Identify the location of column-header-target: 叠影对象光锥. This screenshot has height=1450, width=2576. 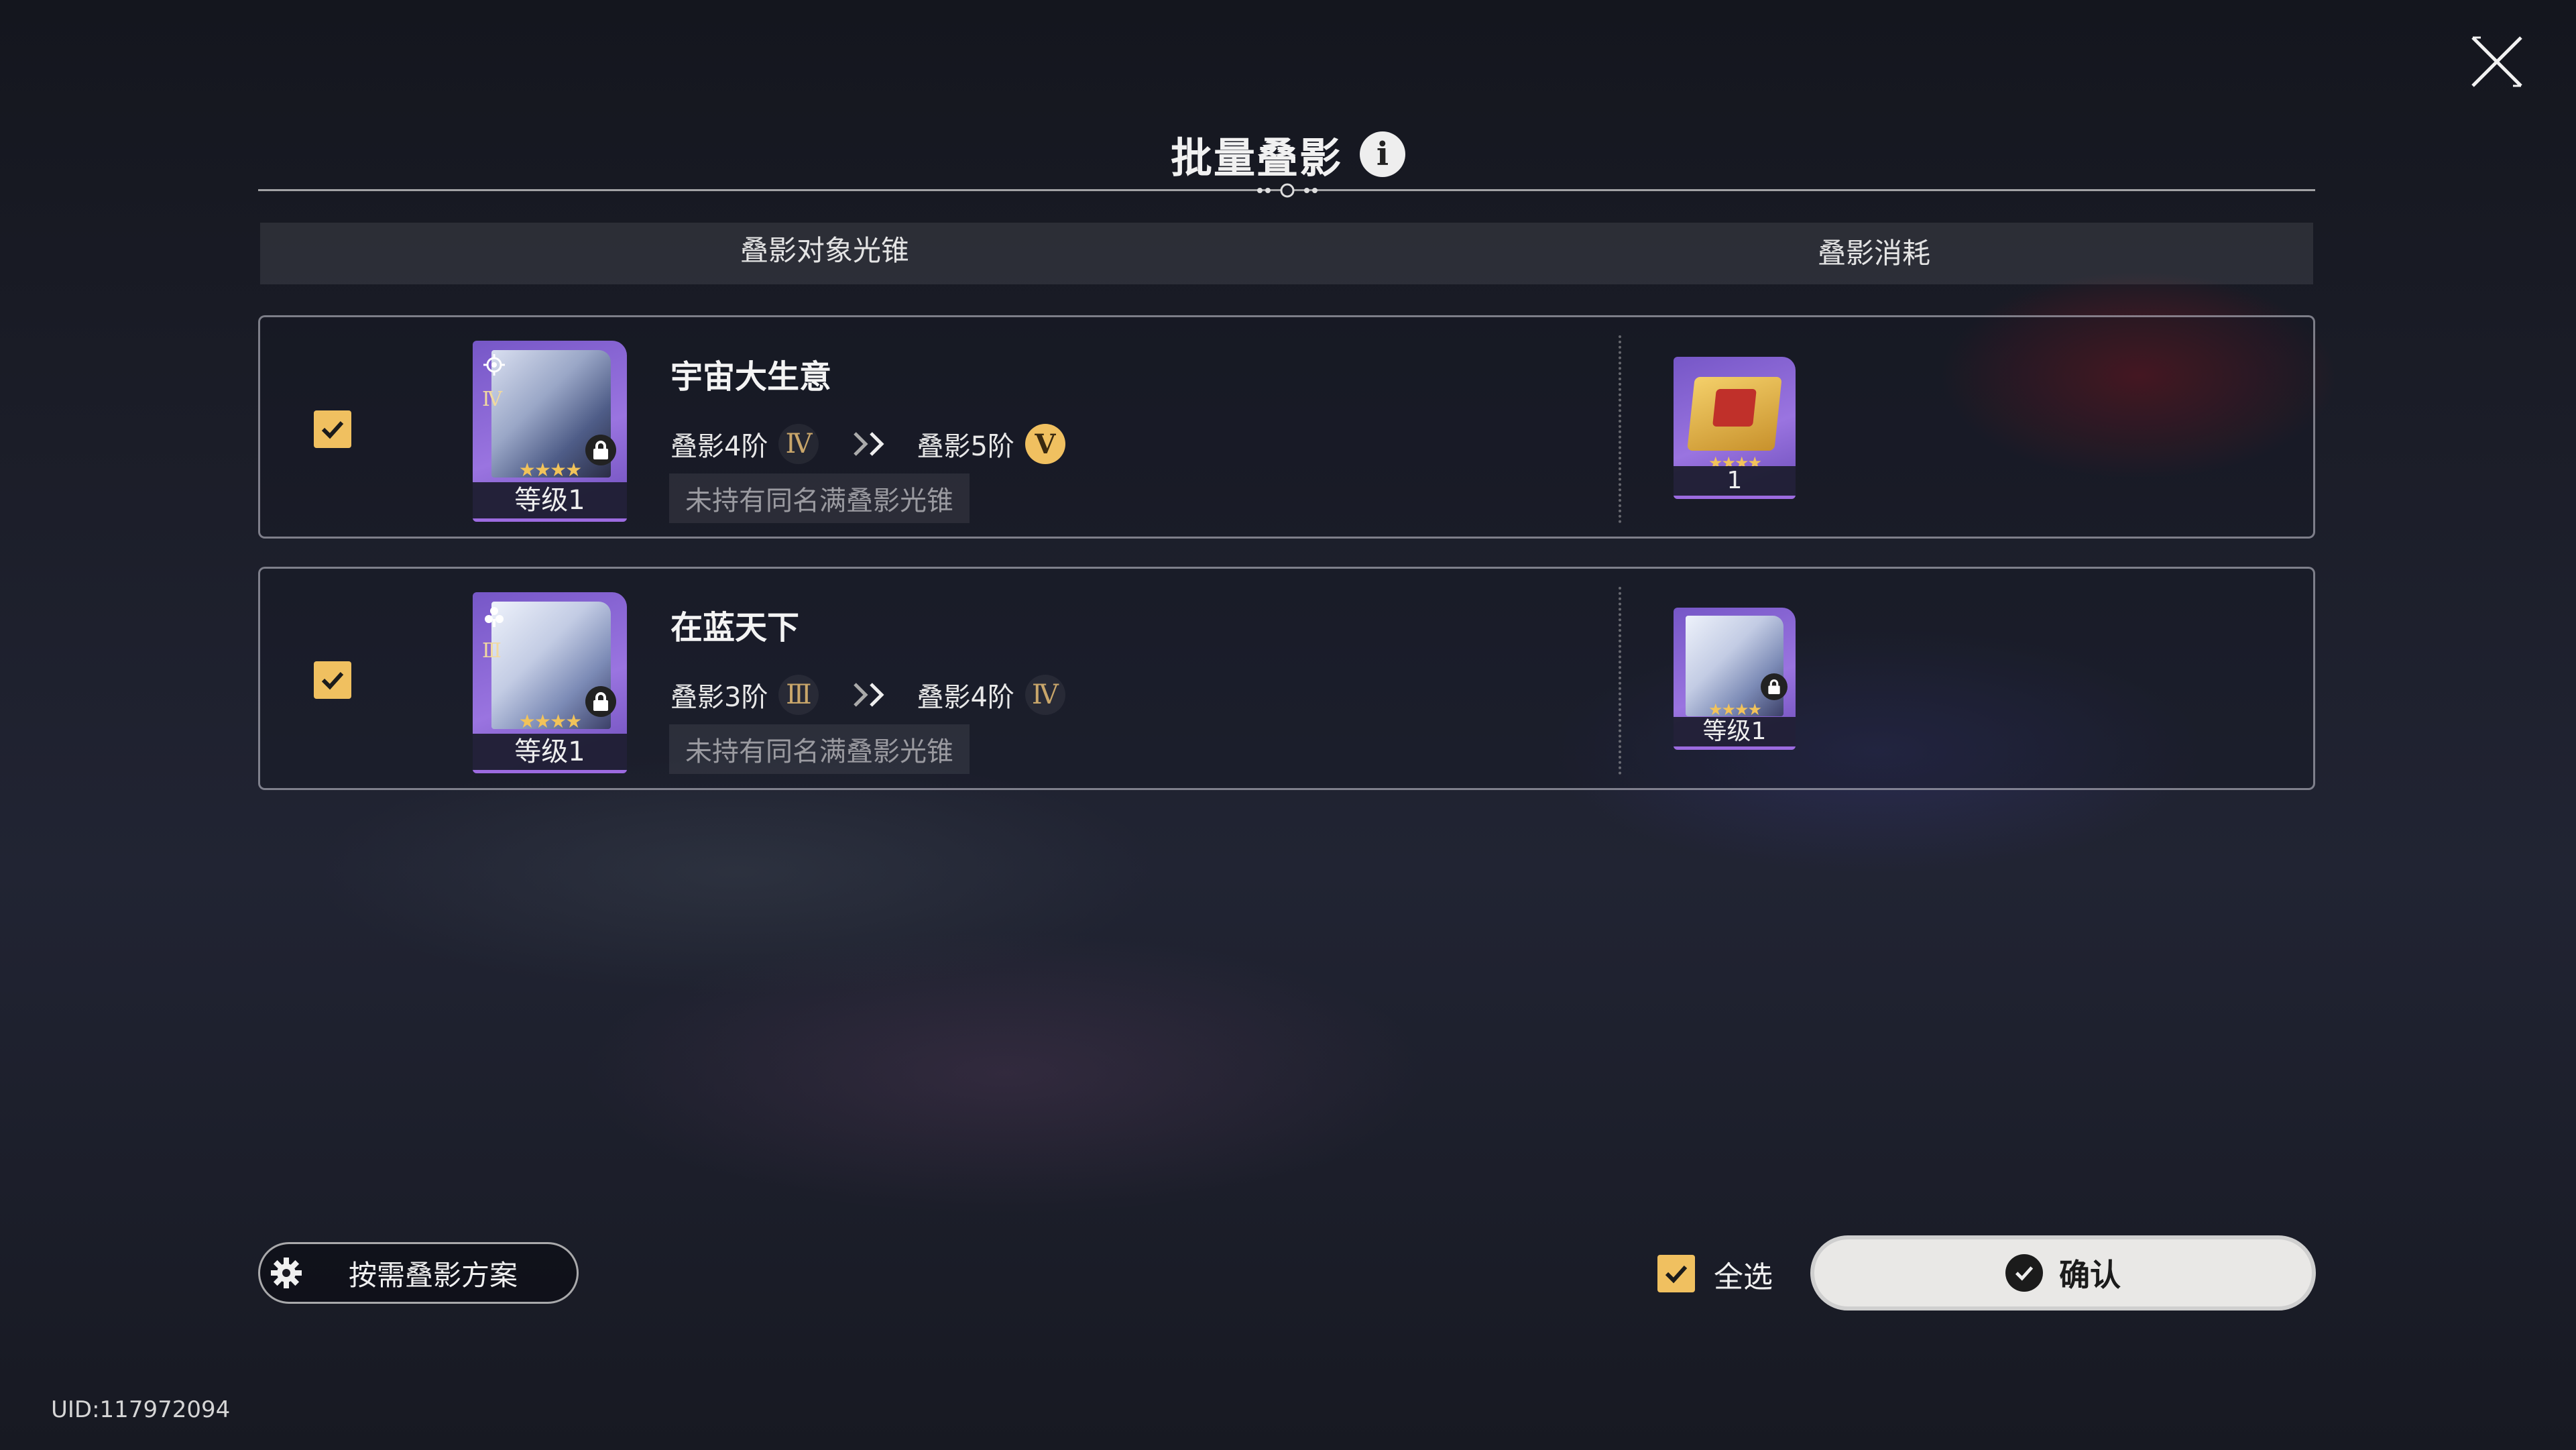
(824, 250).